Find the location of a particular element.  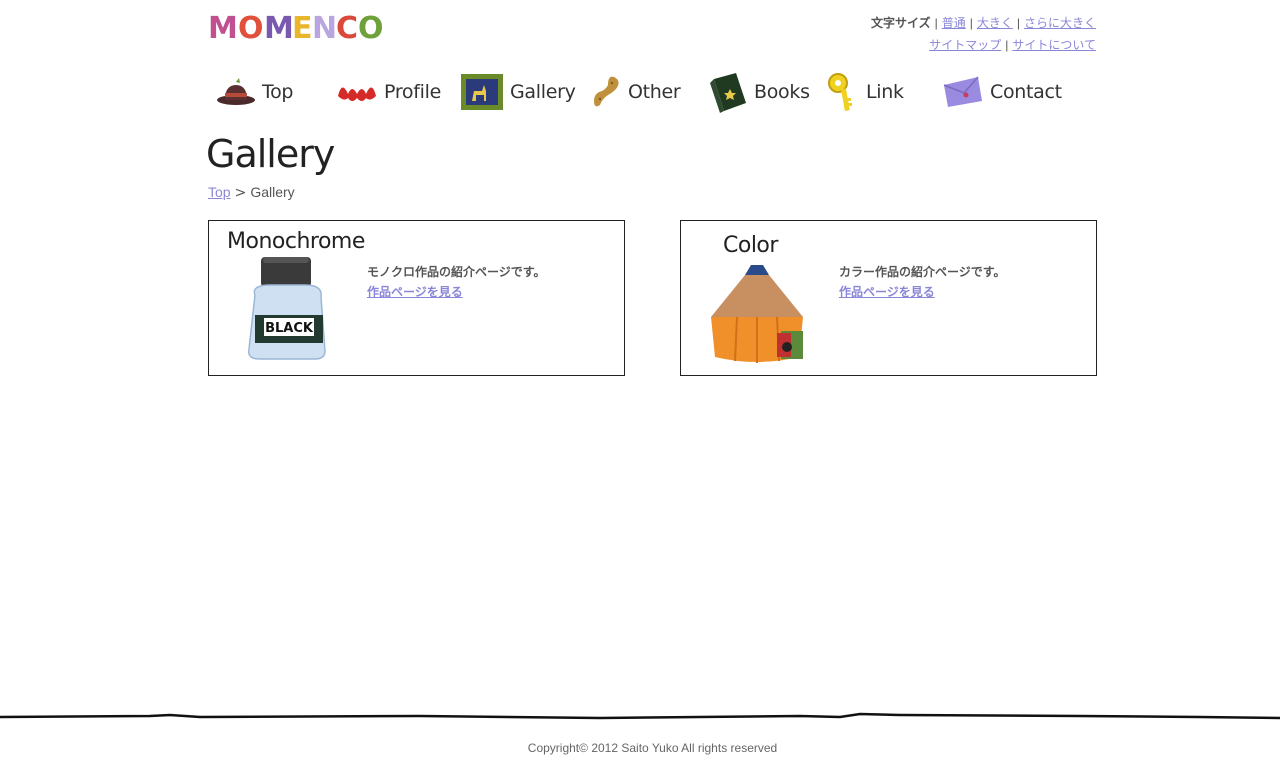

nav-label: Profile is located at coordinates (412, 92).